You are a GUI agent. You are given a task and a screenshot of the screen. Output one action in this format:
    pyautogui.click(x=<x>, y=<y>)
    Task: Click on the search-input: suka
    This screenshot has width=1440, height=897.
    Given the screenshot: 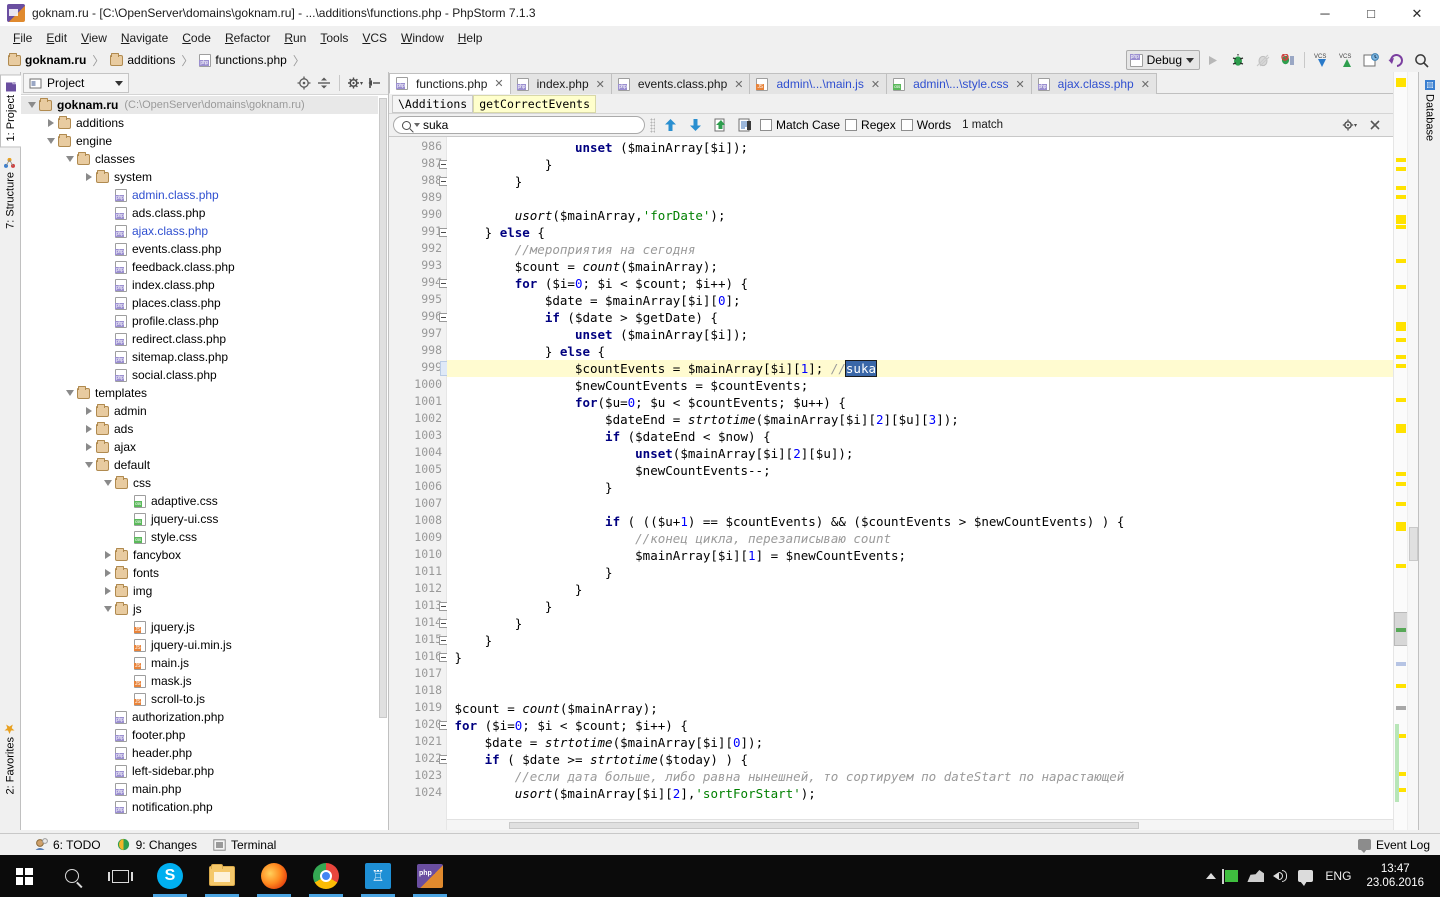 What is the action you would take?
    pyautogui.click(x=519, y=125)
    